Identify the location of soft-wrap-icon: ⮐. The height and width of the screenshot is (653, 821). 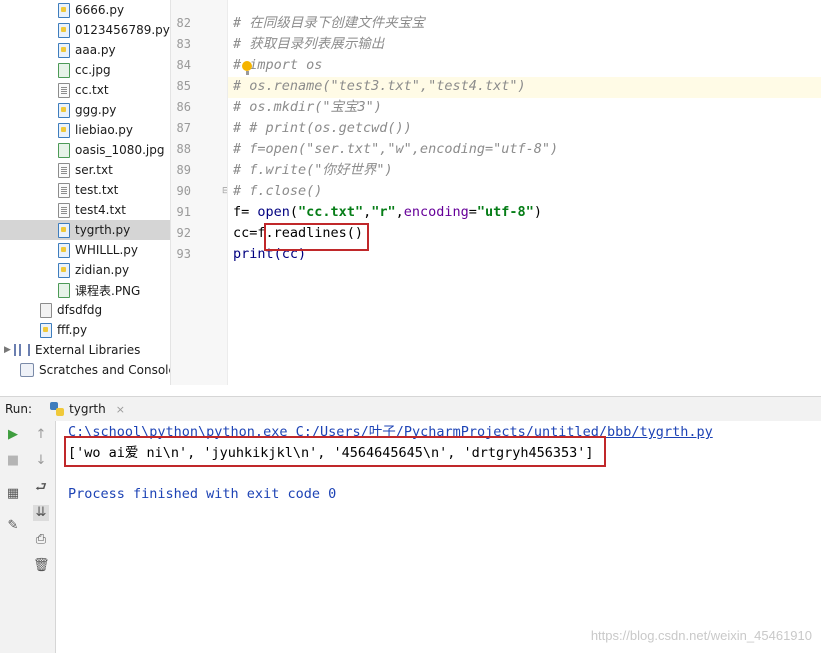
(41, 488).